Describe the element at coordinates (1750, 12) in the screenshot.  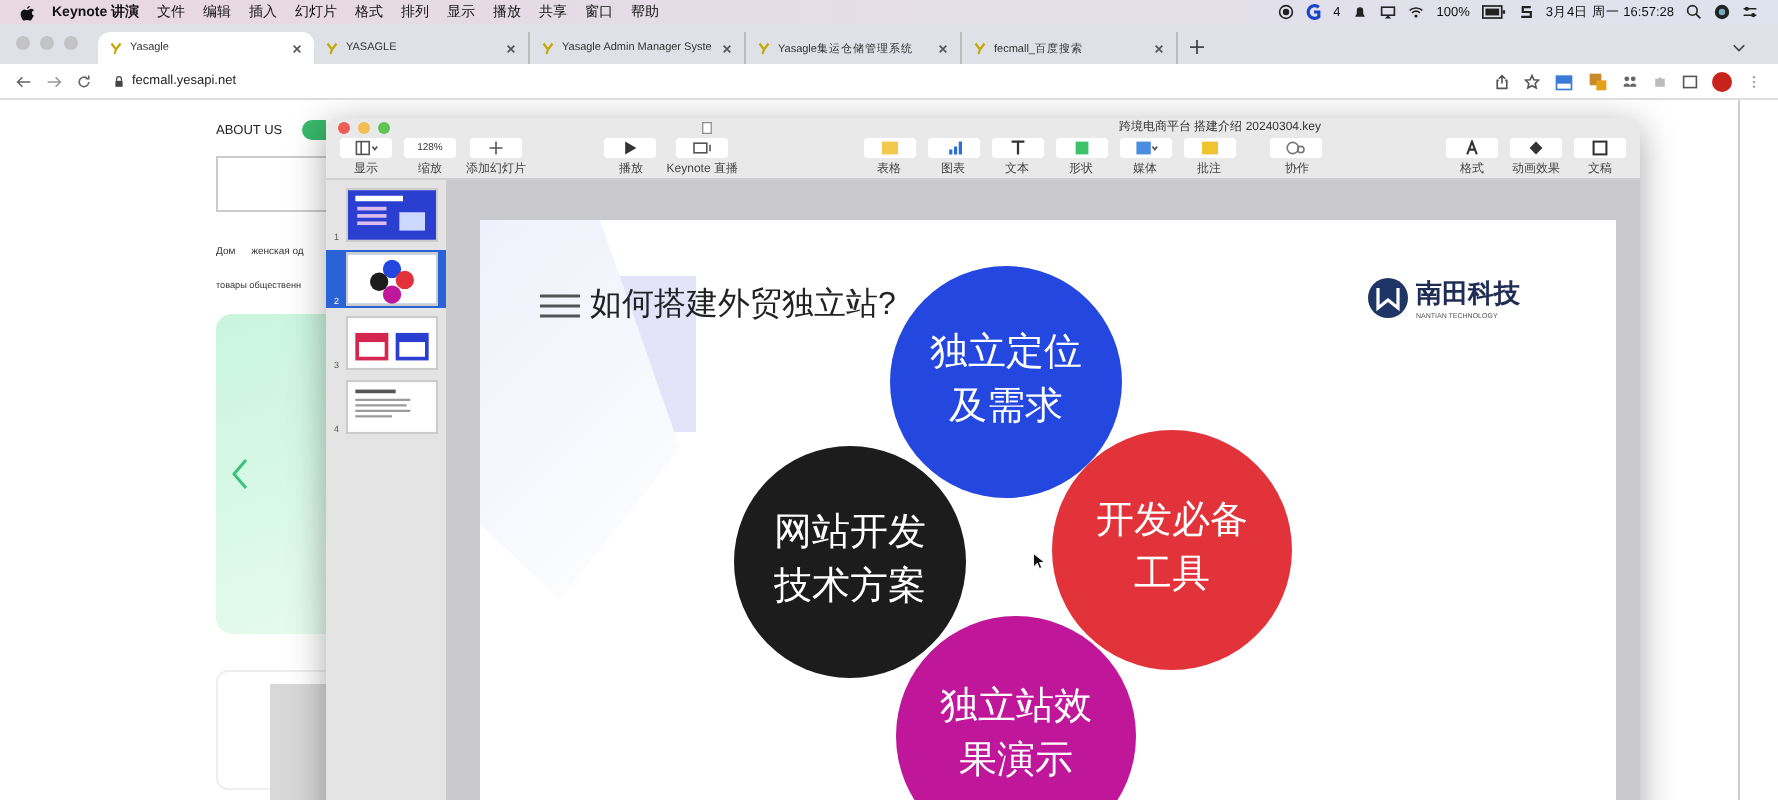
I see `control-center-icon` at that location.